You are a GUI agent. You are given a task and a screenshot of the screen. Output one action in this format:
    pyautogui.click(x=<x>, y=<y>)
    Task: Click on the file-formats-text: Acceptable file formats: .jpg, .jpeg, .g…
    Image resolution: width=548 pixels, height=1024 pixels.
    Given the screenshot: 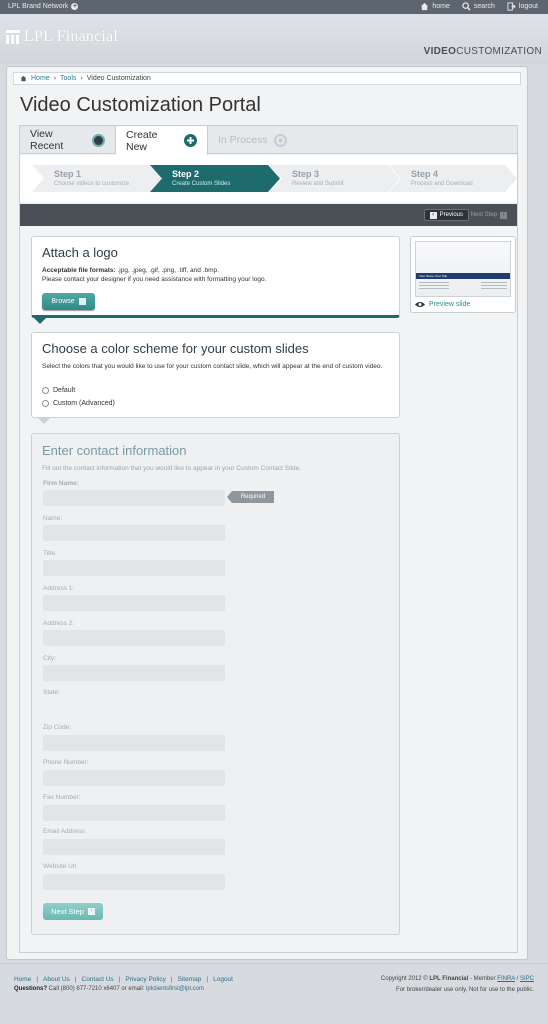 What is the action you would take?
    pyautogui.click(x=130, y=270)
    